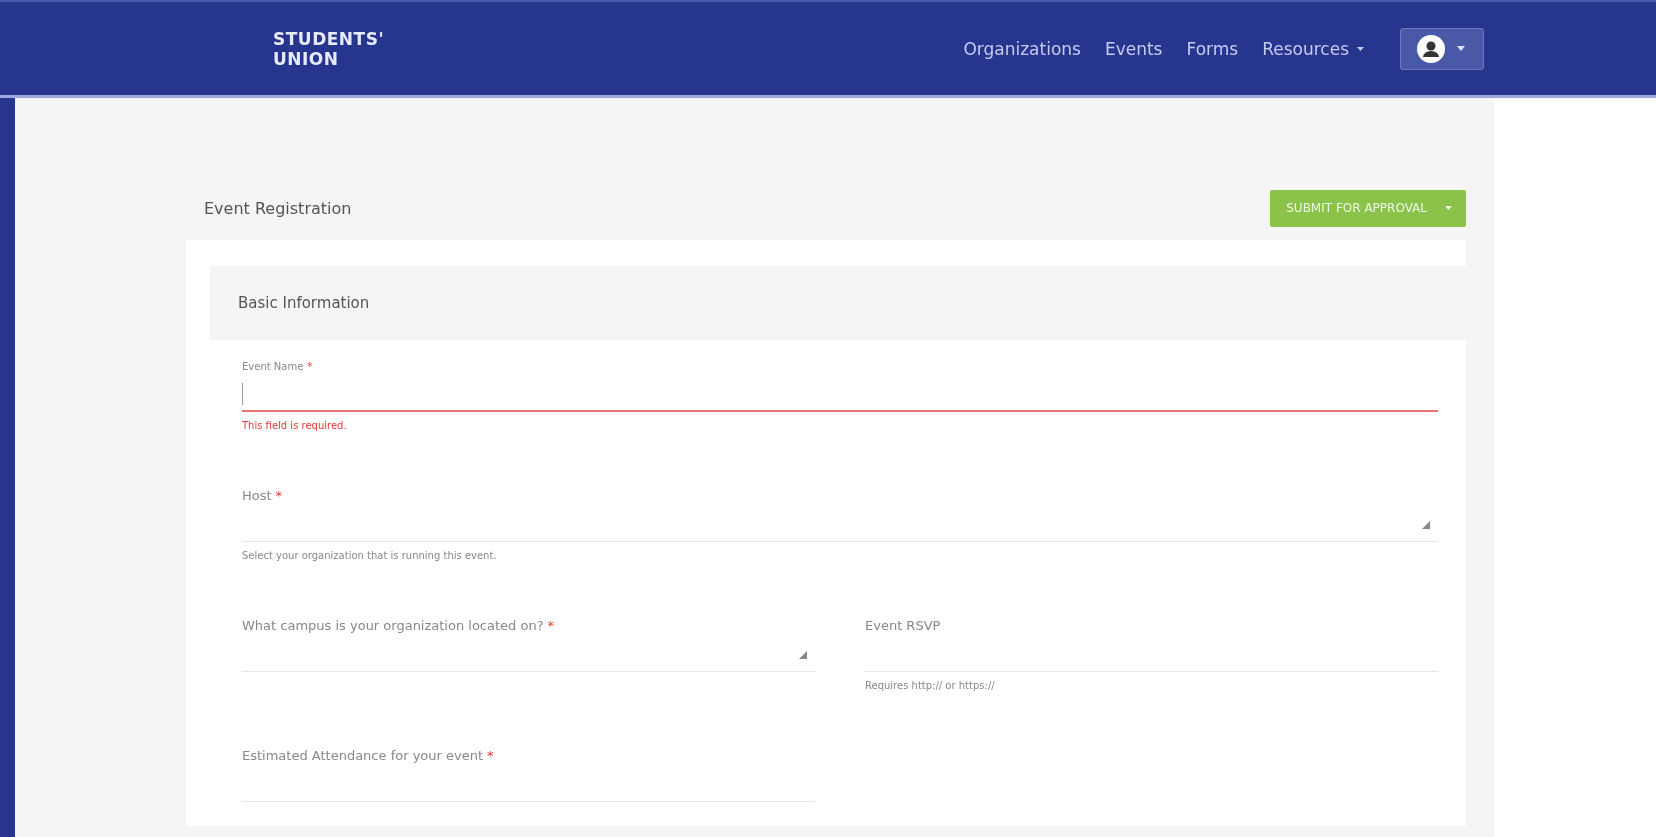  Describe the element at coordinates (329, 48) in the screenshot. I see `logo: STUDENTS' UNION` at that location.